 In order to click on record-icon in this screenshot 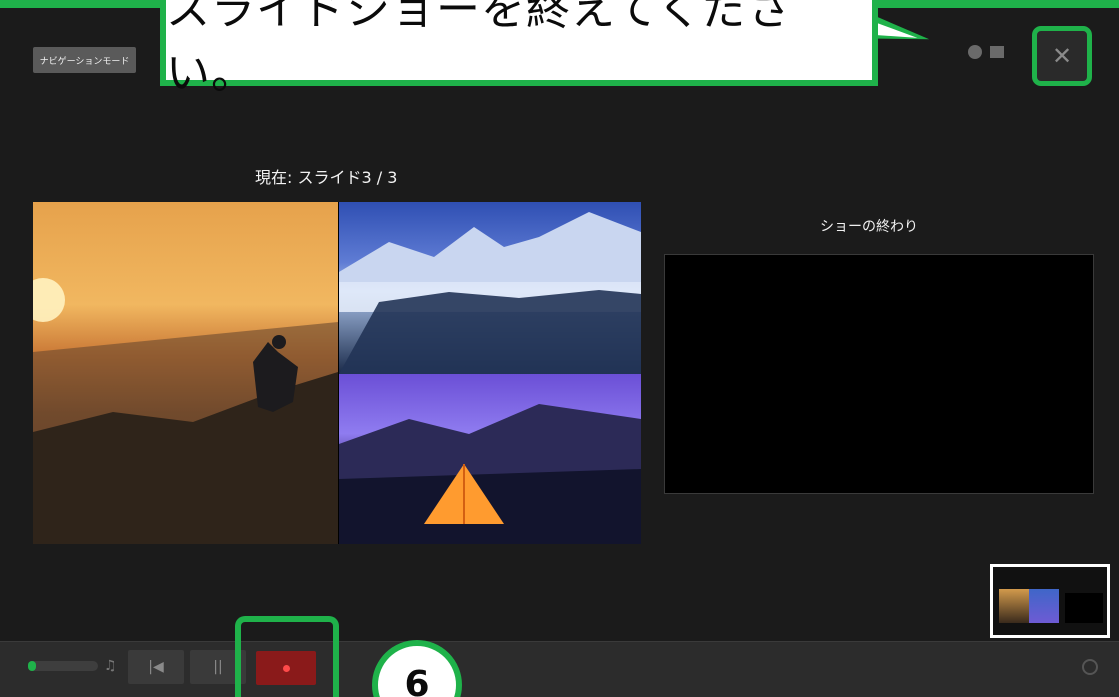, I will do `click(286, 668)`.